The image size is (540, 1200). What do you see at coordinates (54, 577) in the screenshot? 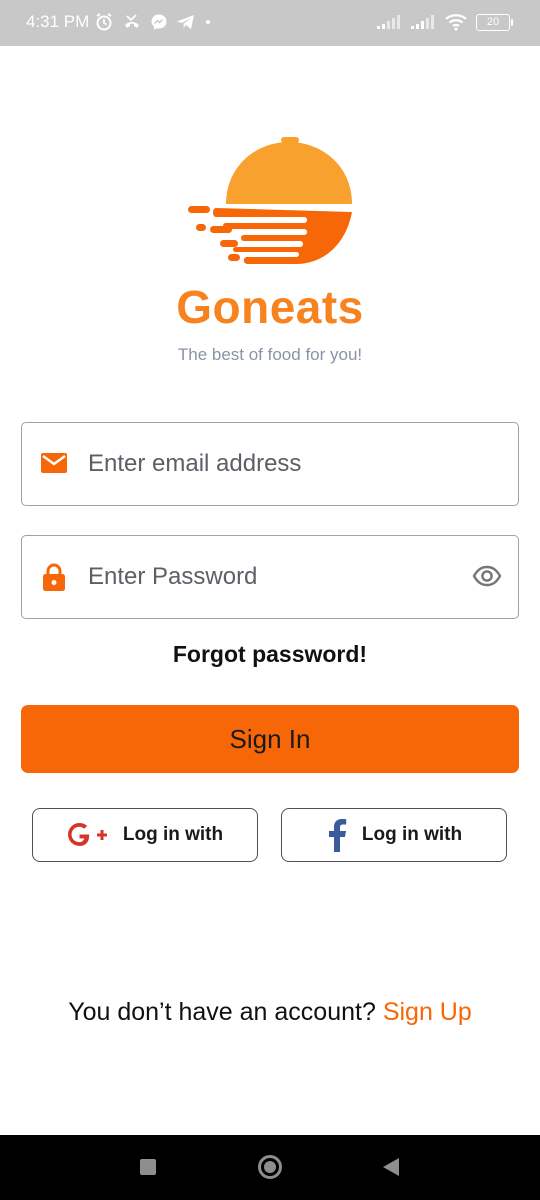
I see `lock-icon` at bounding box center [54, 577].